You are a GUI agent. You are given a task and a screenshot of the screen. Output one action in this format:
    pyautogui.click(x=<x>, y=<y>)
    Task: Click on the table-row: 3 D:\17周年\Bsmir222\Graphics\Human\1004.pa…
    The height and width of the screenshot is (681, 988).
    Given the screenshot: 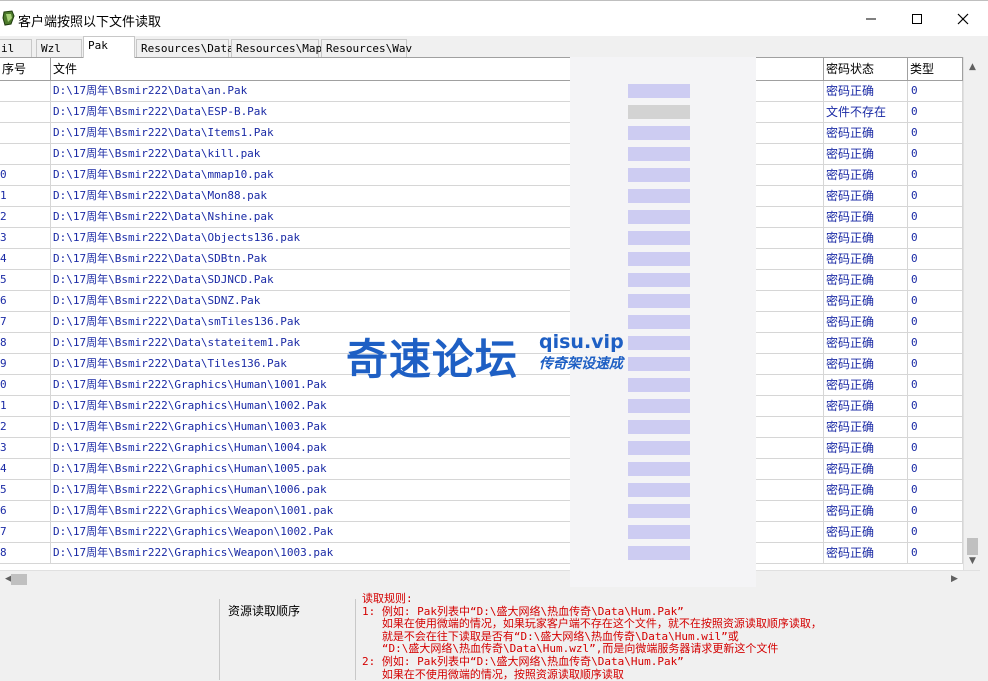 What is the action you would take?
    pyautogui.click(x=481, y=448)
    